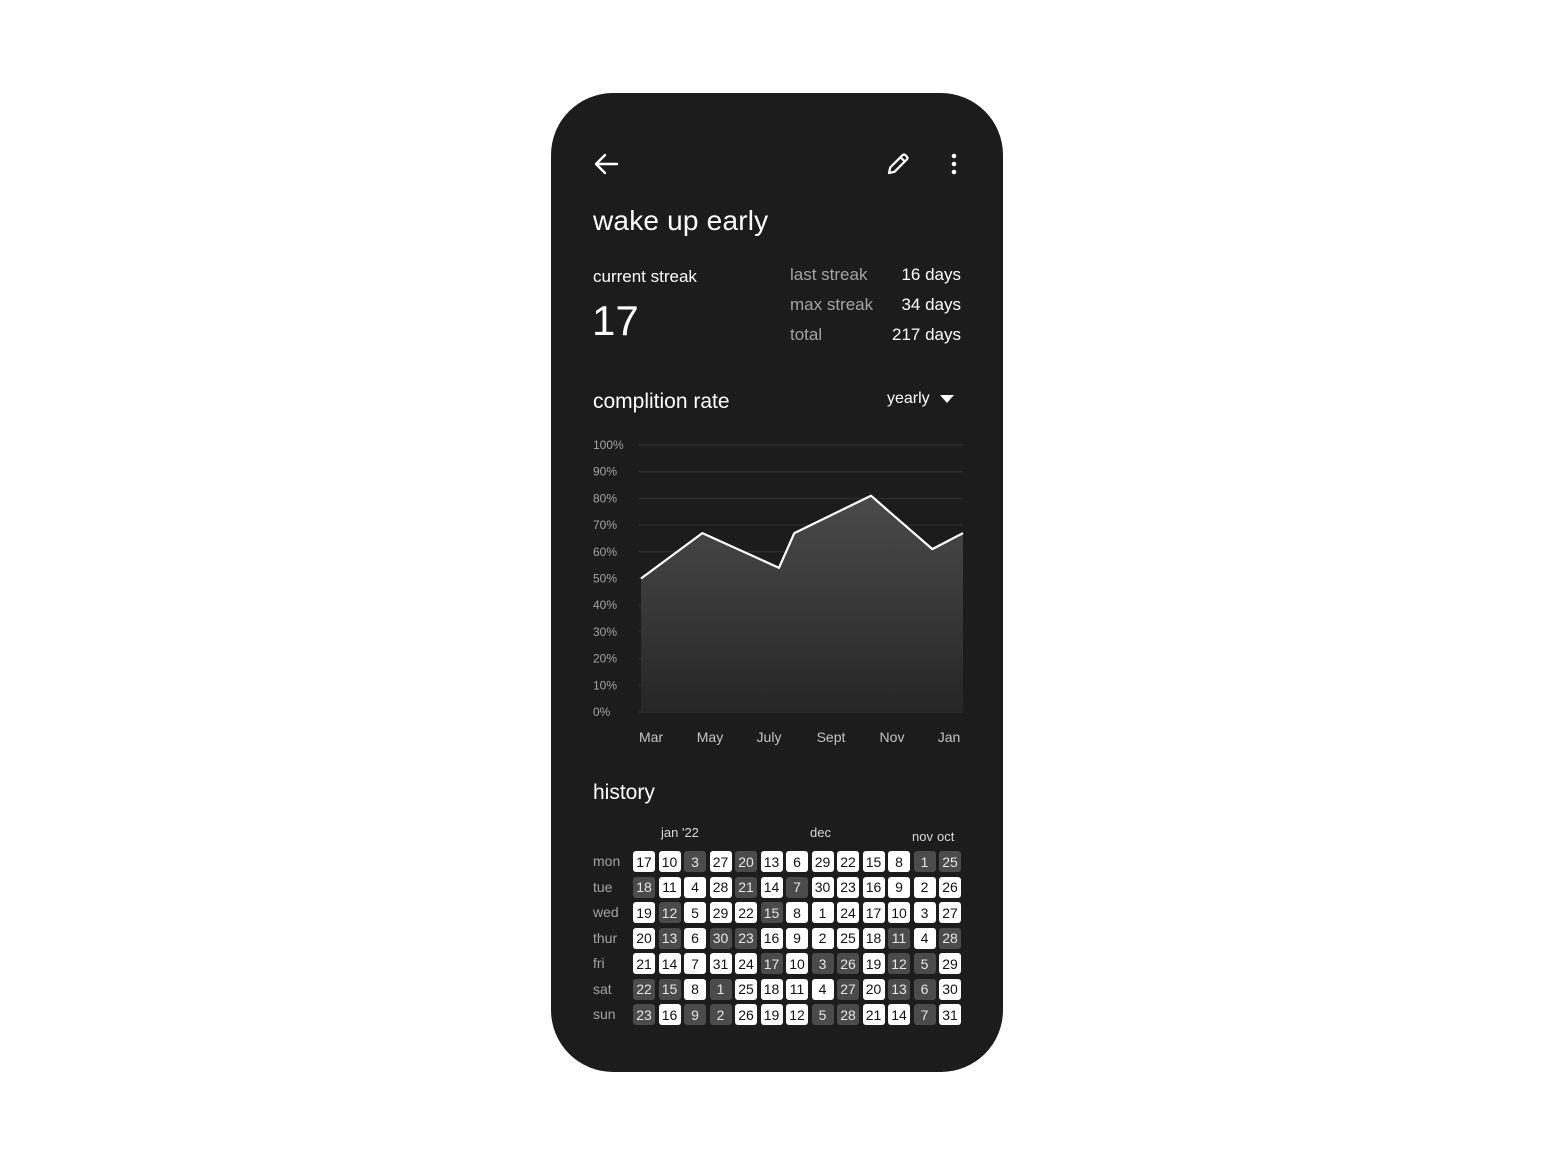 This screenshot has width=1554, height=1166. I want to click on stat-label: total, so click(806, 334).